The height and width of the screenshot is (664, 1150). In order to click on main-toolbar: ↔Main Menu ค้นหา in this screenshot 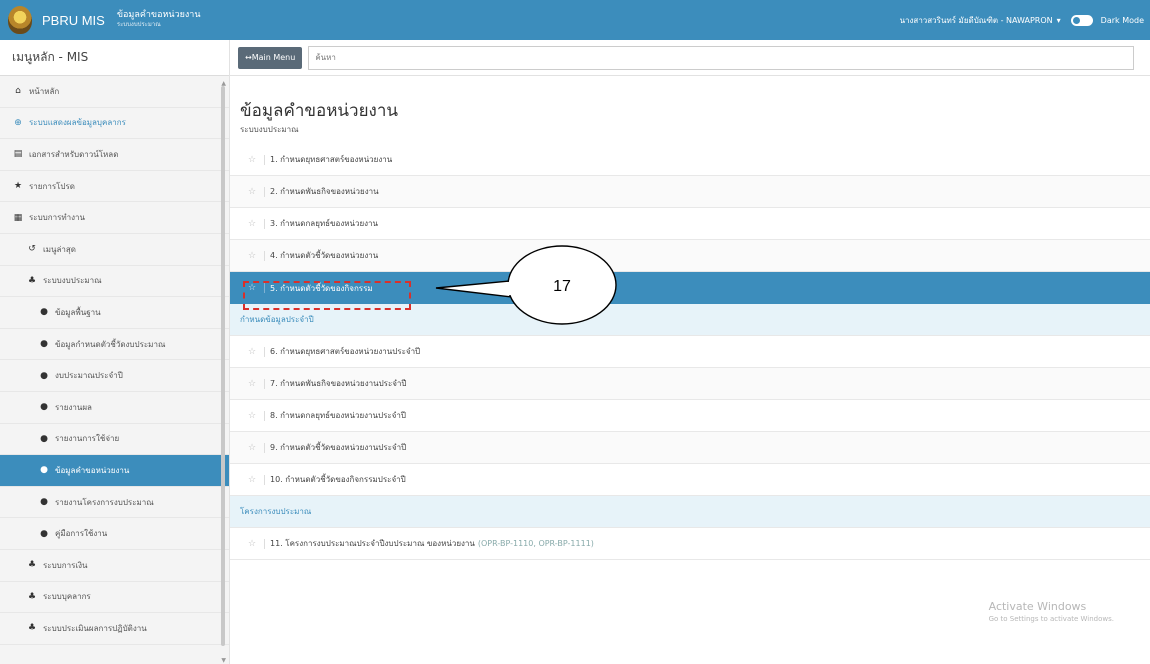, I will do `click(690, 58)`.